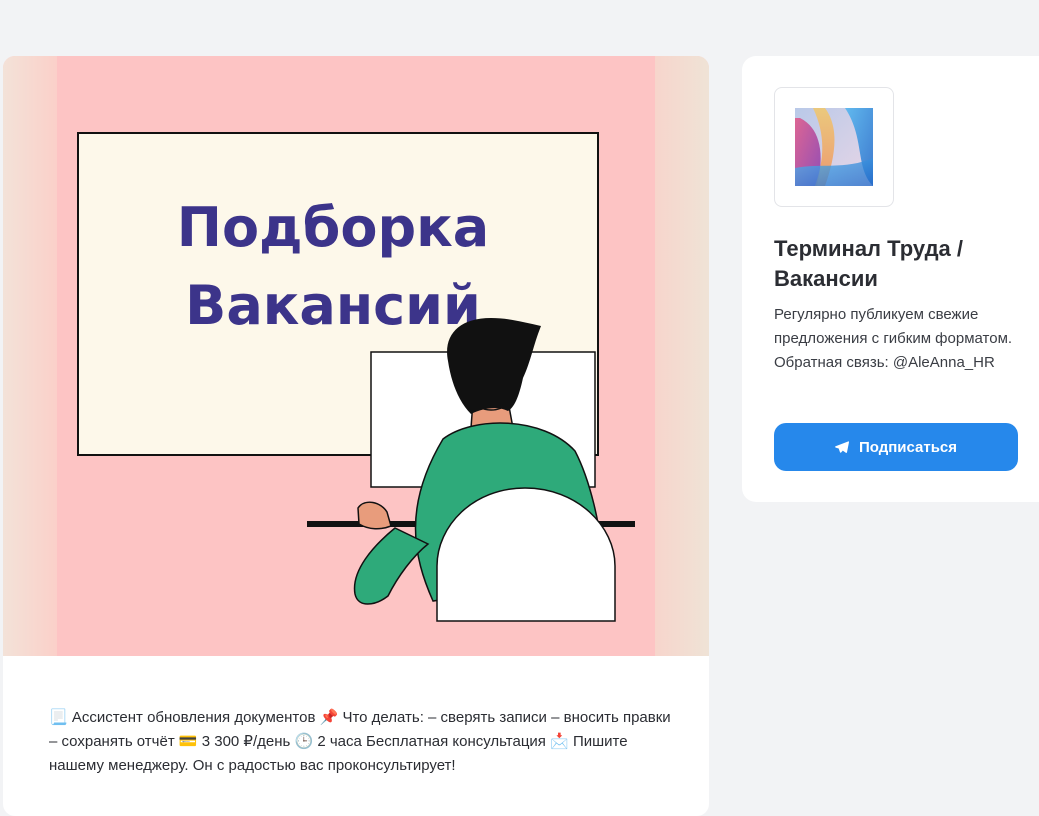  Describe the element at coordinates (908, 447) in the screenshot. I see `subscribe-label: Подписаться` at that location.